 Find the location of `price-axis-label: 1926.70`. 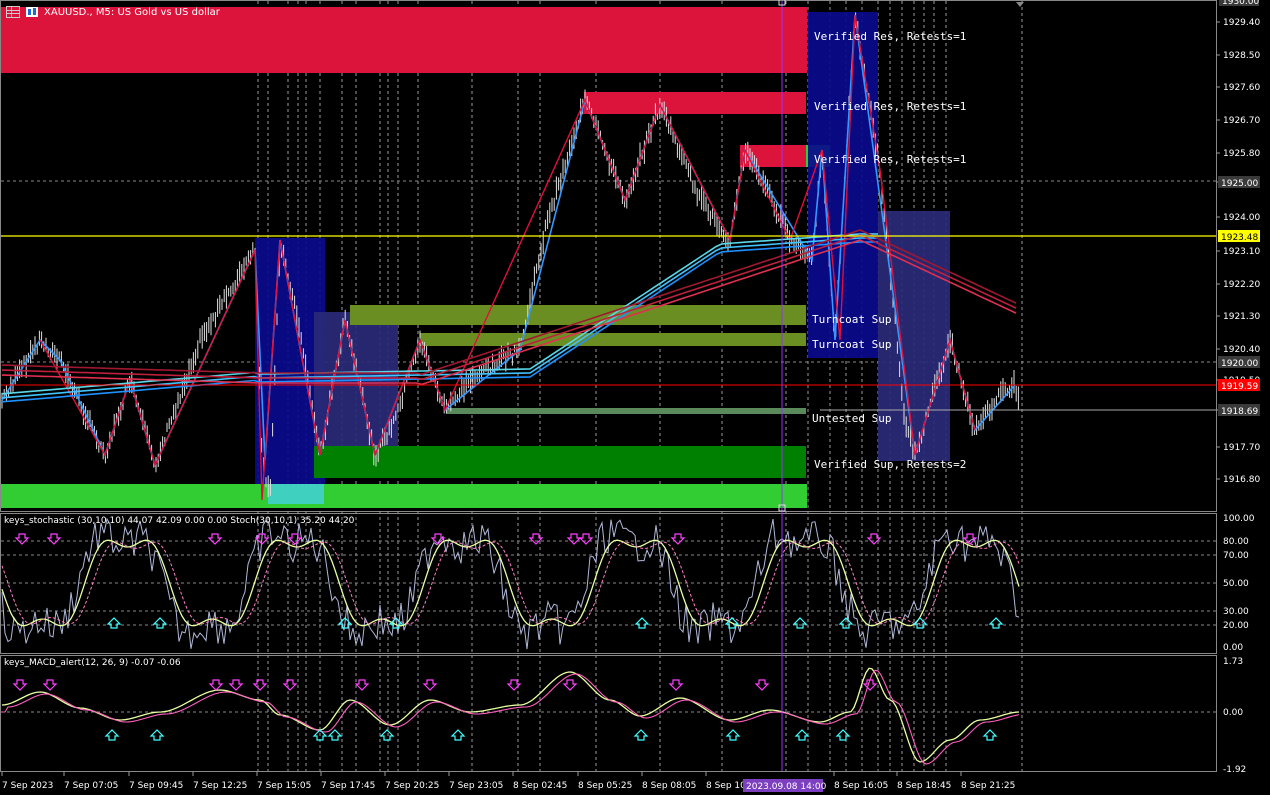

price-axis-label: 1926.70 is located at coordinates (1241, 121).